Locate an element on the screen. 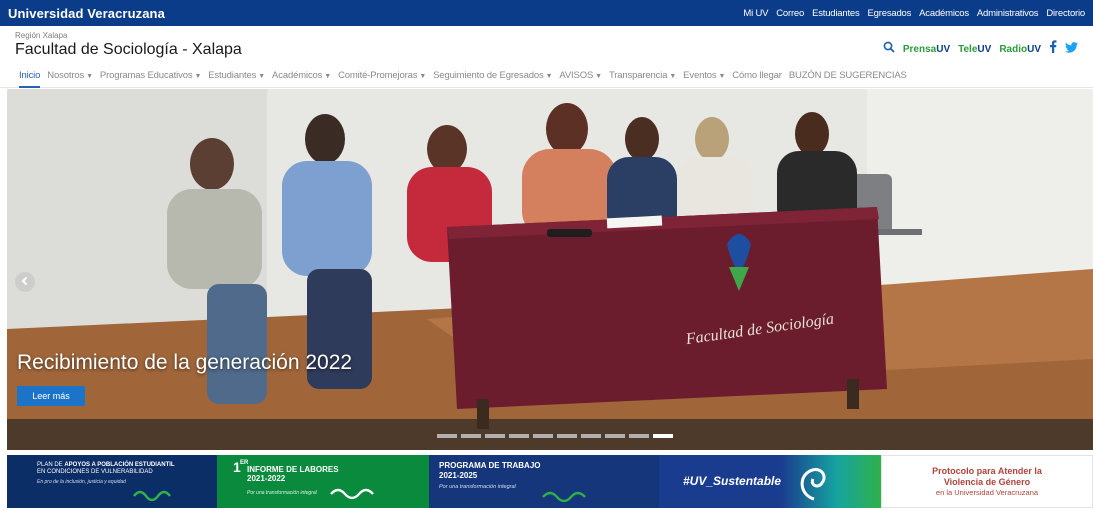 The width and height of the screenshot is (1093, 510). radio-uv-link: RadioUV is located at coordinates (1020, 49).